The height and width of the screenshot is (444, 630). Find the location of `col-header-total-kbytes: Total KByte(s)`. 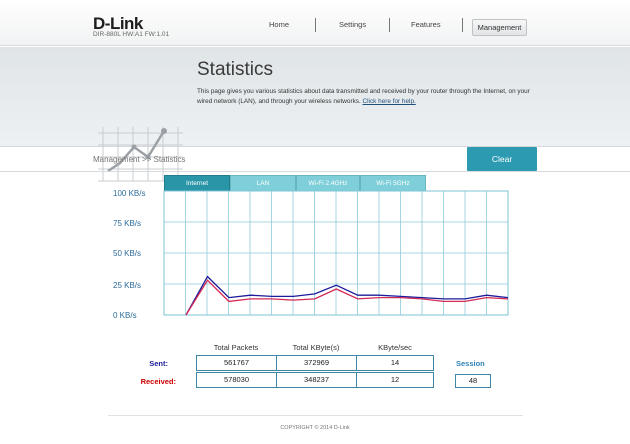

col-header-total-kbytes: Total KByte(s) is located at coordinates (316, 347).